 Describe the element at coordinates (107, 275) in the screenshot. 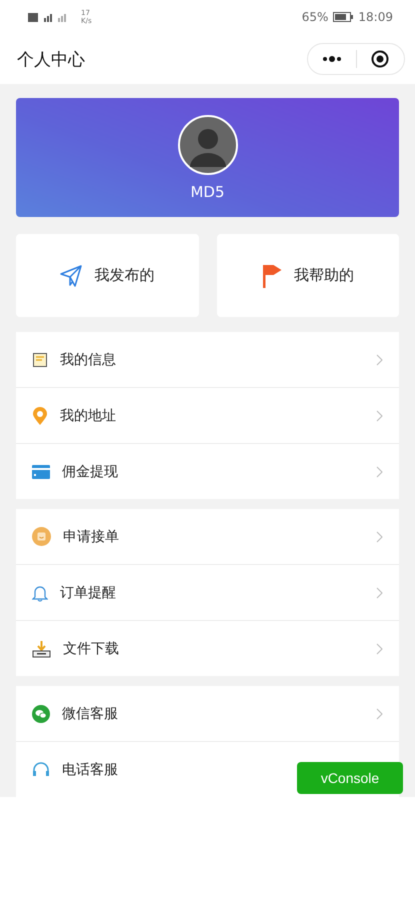

I see `shortcut-button: 我发布的` at that location.